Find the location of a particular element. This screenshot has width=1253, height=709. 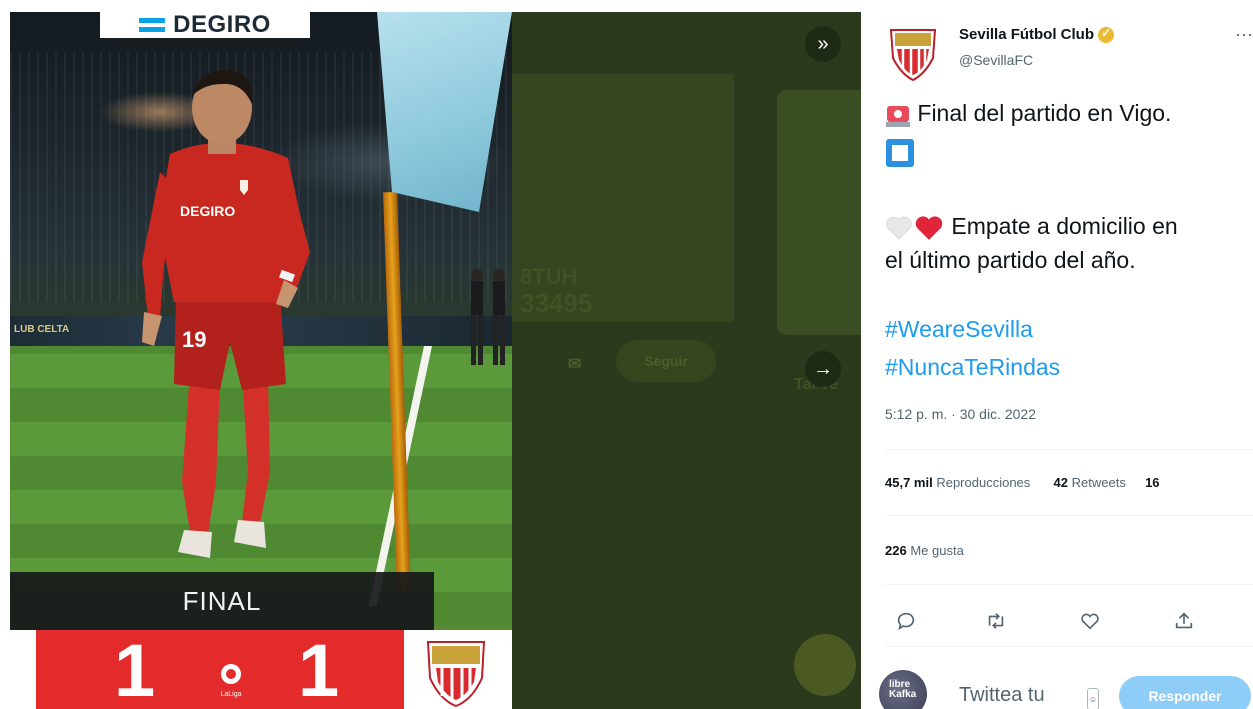

tweet-timestamp: 5:12 p. m. · 30 dic. 2022 is located at coordinates (960, 414).